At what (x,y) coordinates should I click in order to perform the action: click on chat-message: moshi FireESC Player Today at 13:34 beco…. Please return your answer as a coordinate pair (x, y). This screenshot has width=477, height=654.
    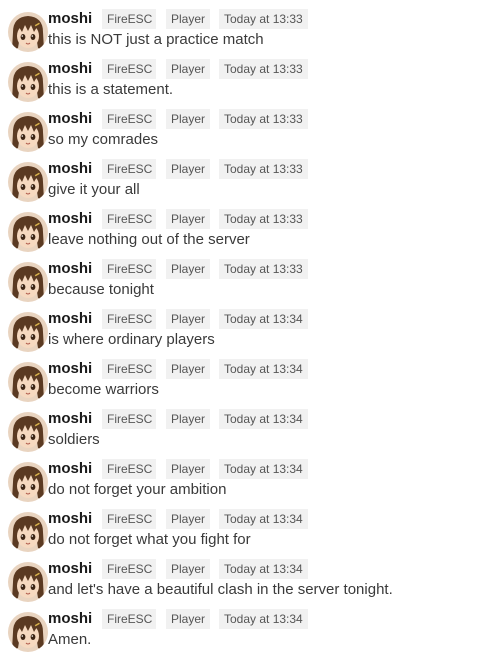
    Looking at the image, I should click on (238, 376).